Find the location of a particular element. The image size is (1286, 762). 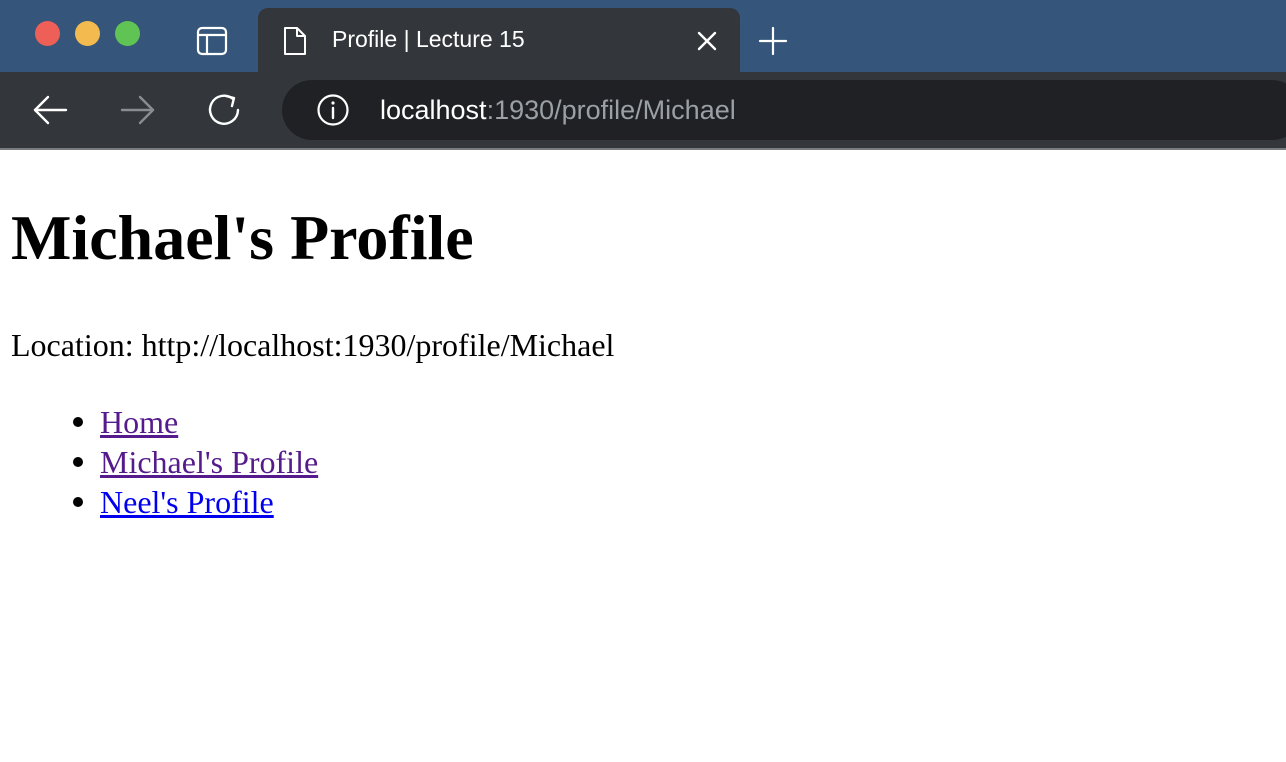

close-icon is located at coordinates (707, 41).